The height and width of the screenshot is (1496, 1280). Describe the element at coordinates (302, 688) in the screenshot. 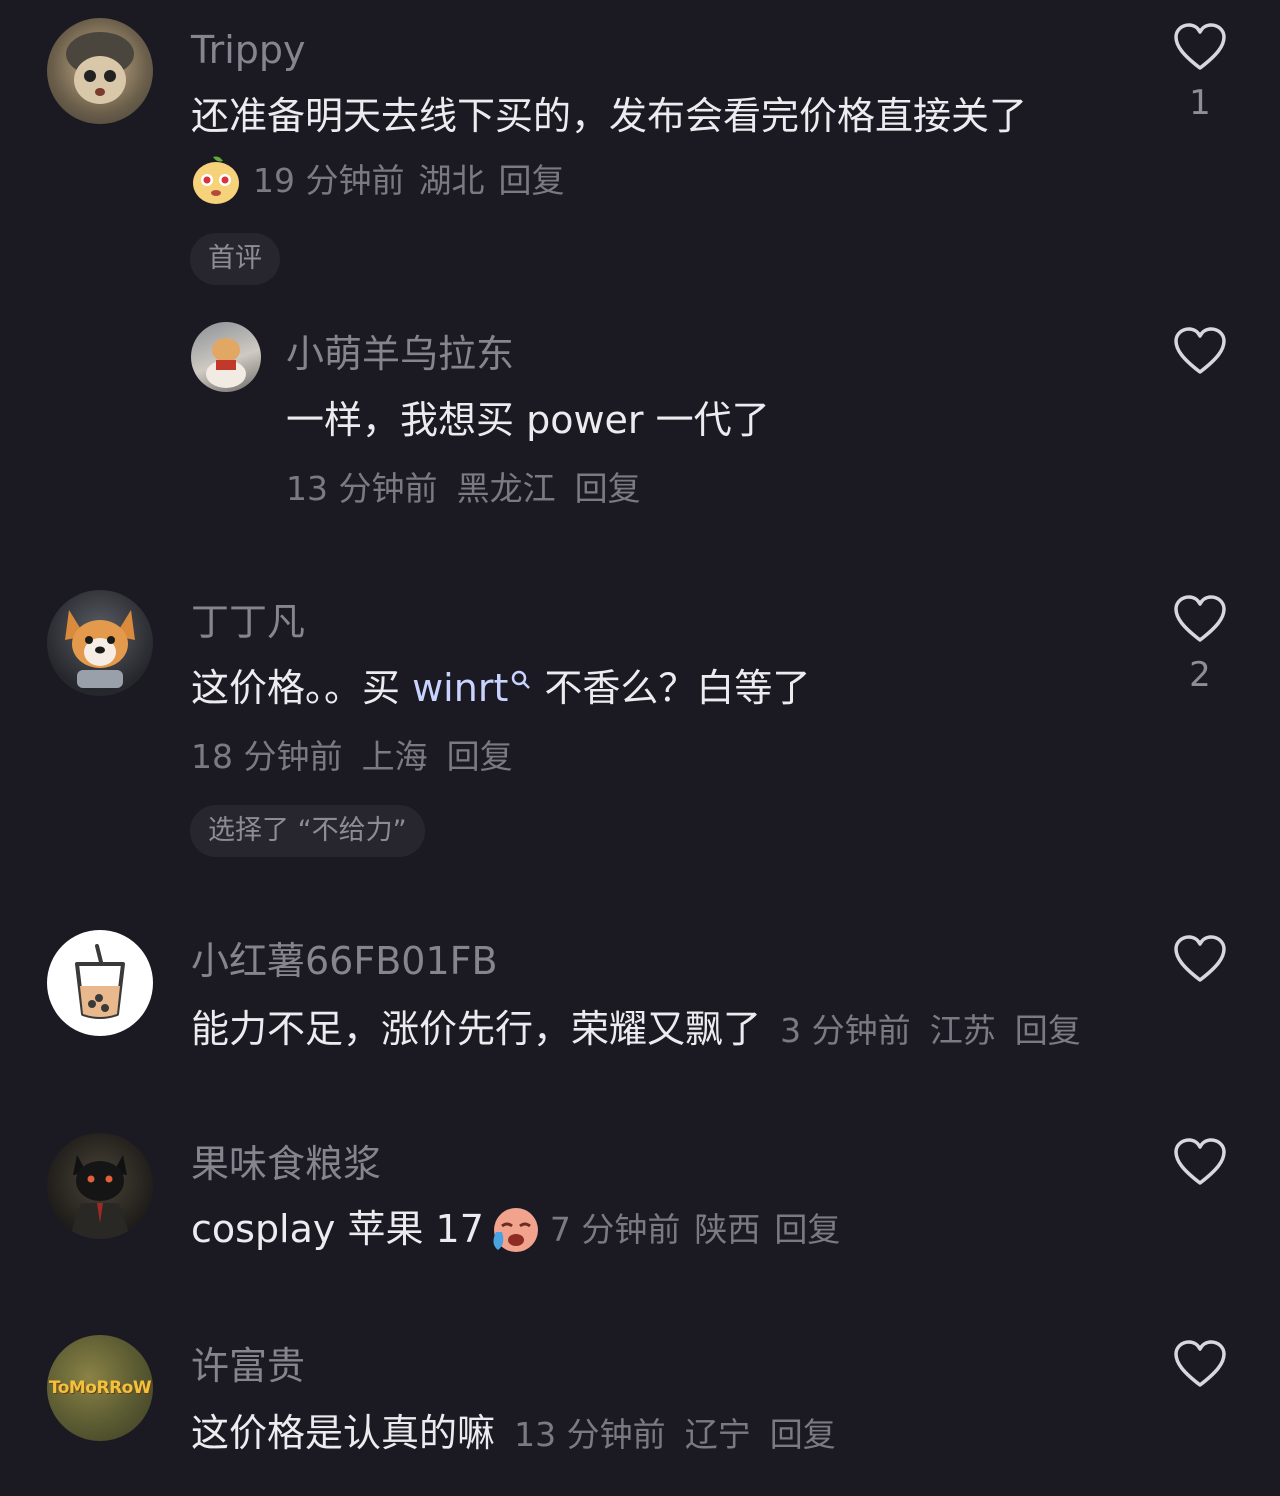

I see `comment-text-part: 这价格。。买` at that location.